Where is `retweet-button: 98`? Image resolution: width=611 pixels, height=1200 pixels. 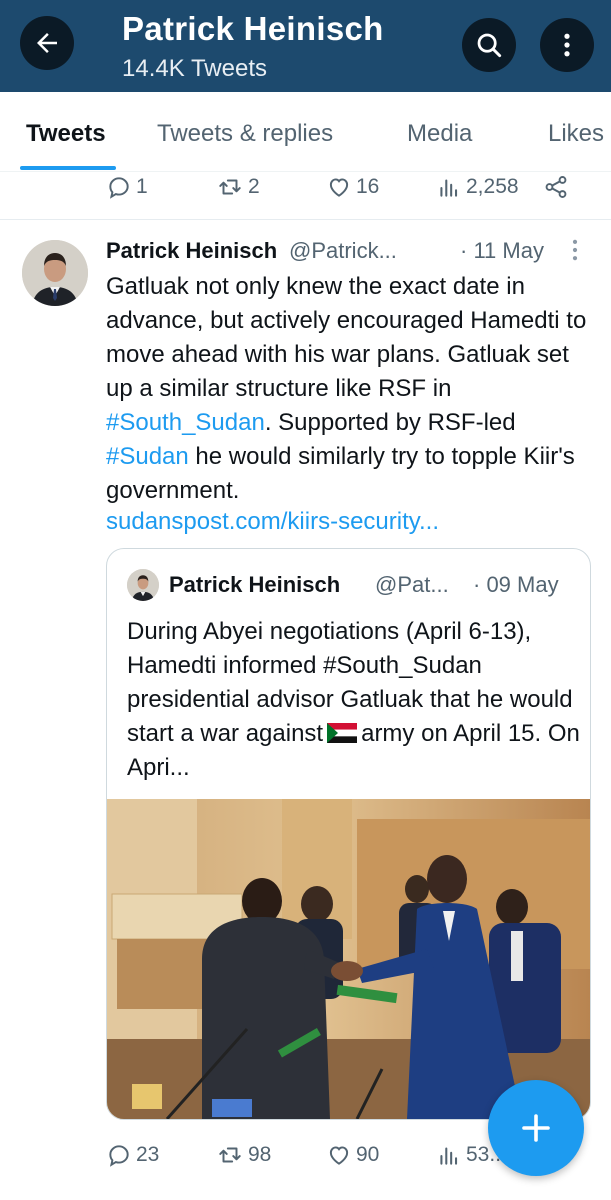 retweet-button: 98 is located at coordinates (243, 1155).